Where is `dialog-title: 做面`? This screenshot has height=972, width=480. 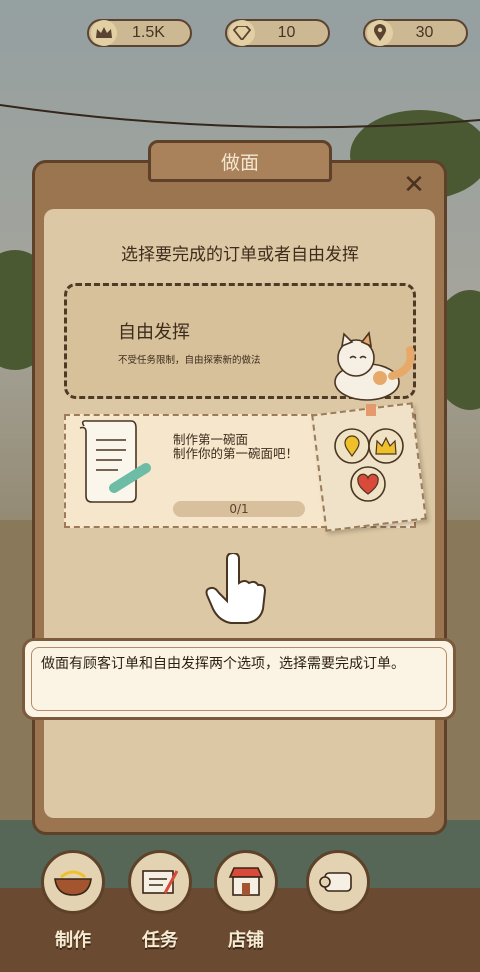
dialog-title: 做面 is located at coordinates (240, 161).